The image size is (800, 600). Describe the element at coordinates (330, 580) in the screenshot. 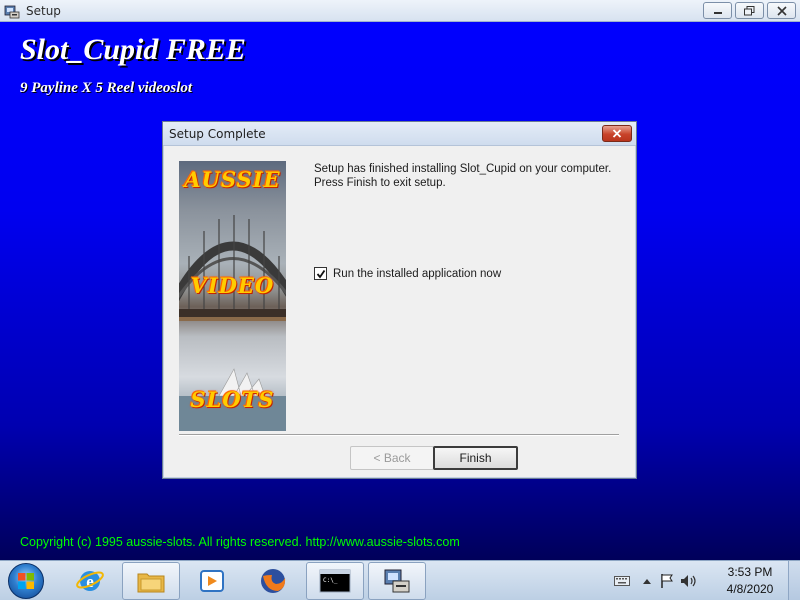

I see `svg-text: C:\_` at that location.